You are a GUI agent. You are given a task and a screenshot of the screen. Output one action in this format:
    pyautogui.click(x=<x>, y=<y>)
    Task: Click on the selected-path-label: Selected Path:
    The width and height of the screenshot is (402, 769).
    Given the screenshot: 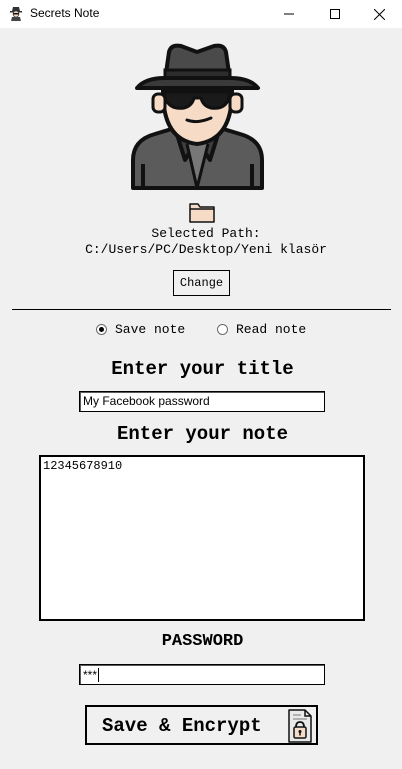 What is the action you would take?
    pyautogui.click(x=206, y=233)
    